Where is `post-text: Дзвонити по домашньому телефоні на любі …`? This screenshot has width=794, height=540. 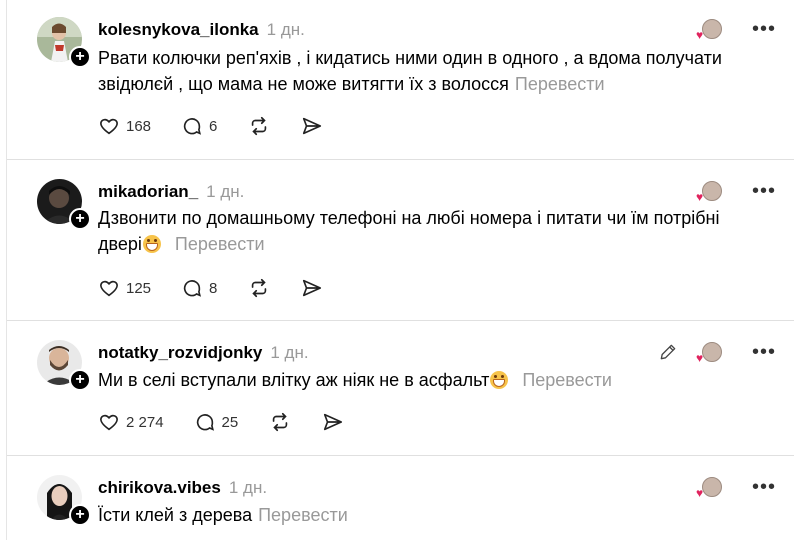 post-text: Дзвонити по домашньому телефоні на любі … is located at coordinates (428, 231).